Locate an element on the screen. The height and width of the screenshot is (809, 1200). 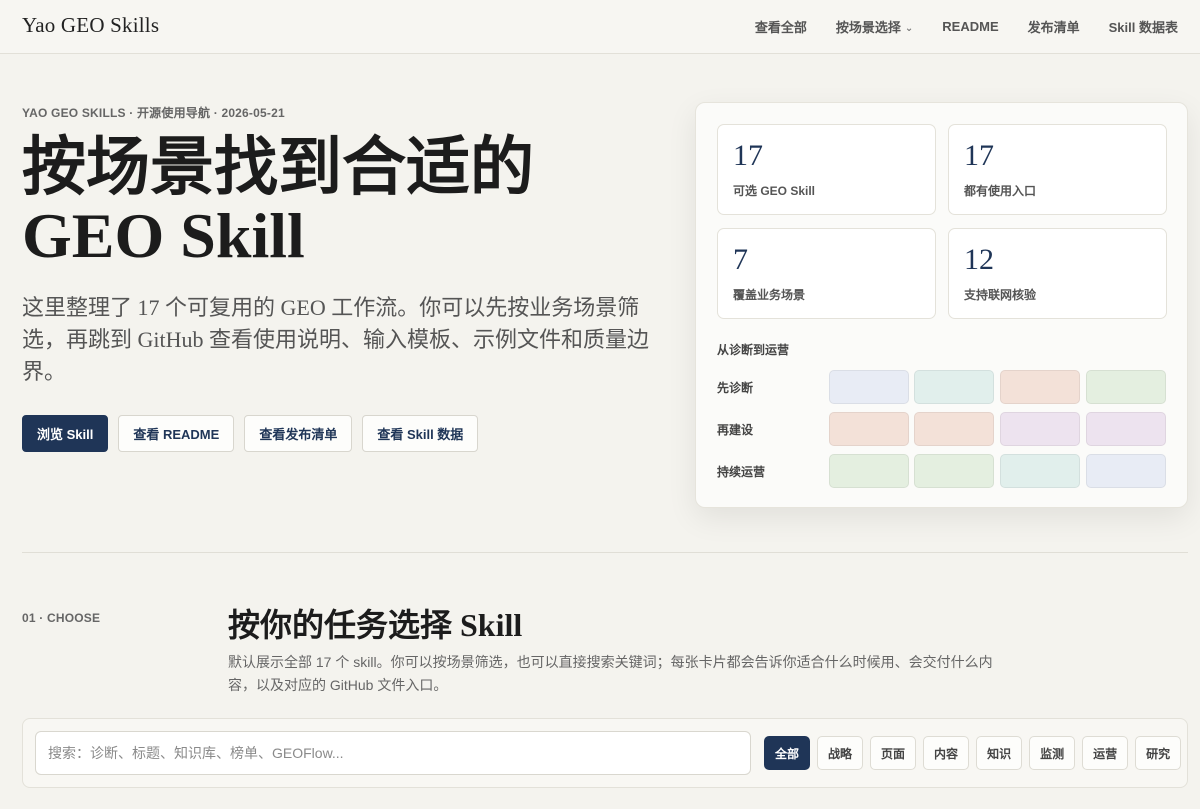
flow-row-label: 先诊断 is located at coordinates (735, 388).